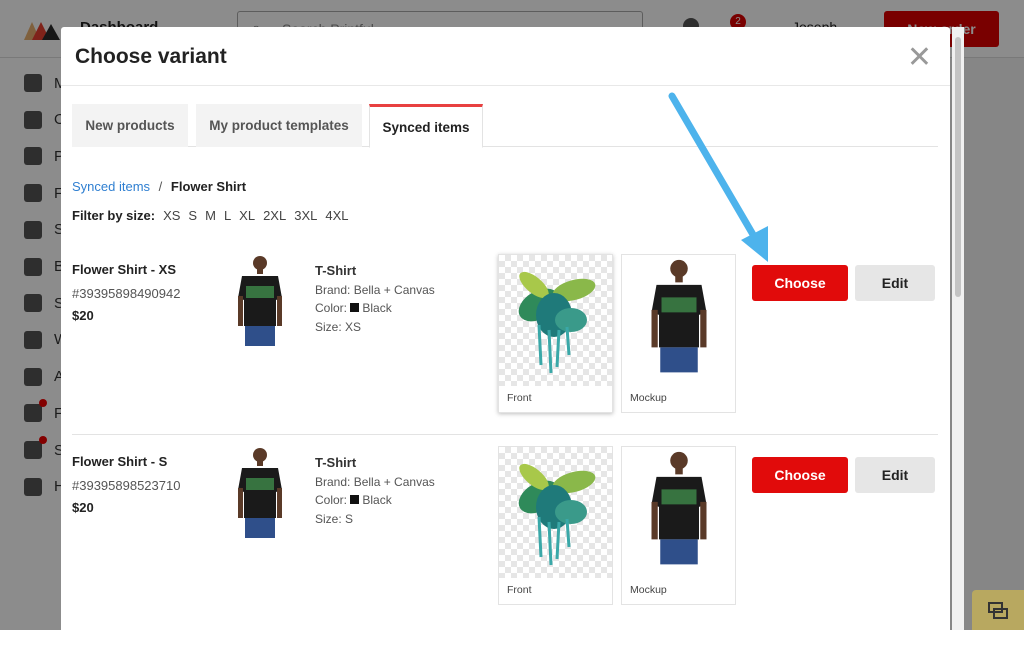 The image size is (1024, 647). Describe the element at coordinates (958, 328) in the screenshot. I see `scrollbar` at that location.